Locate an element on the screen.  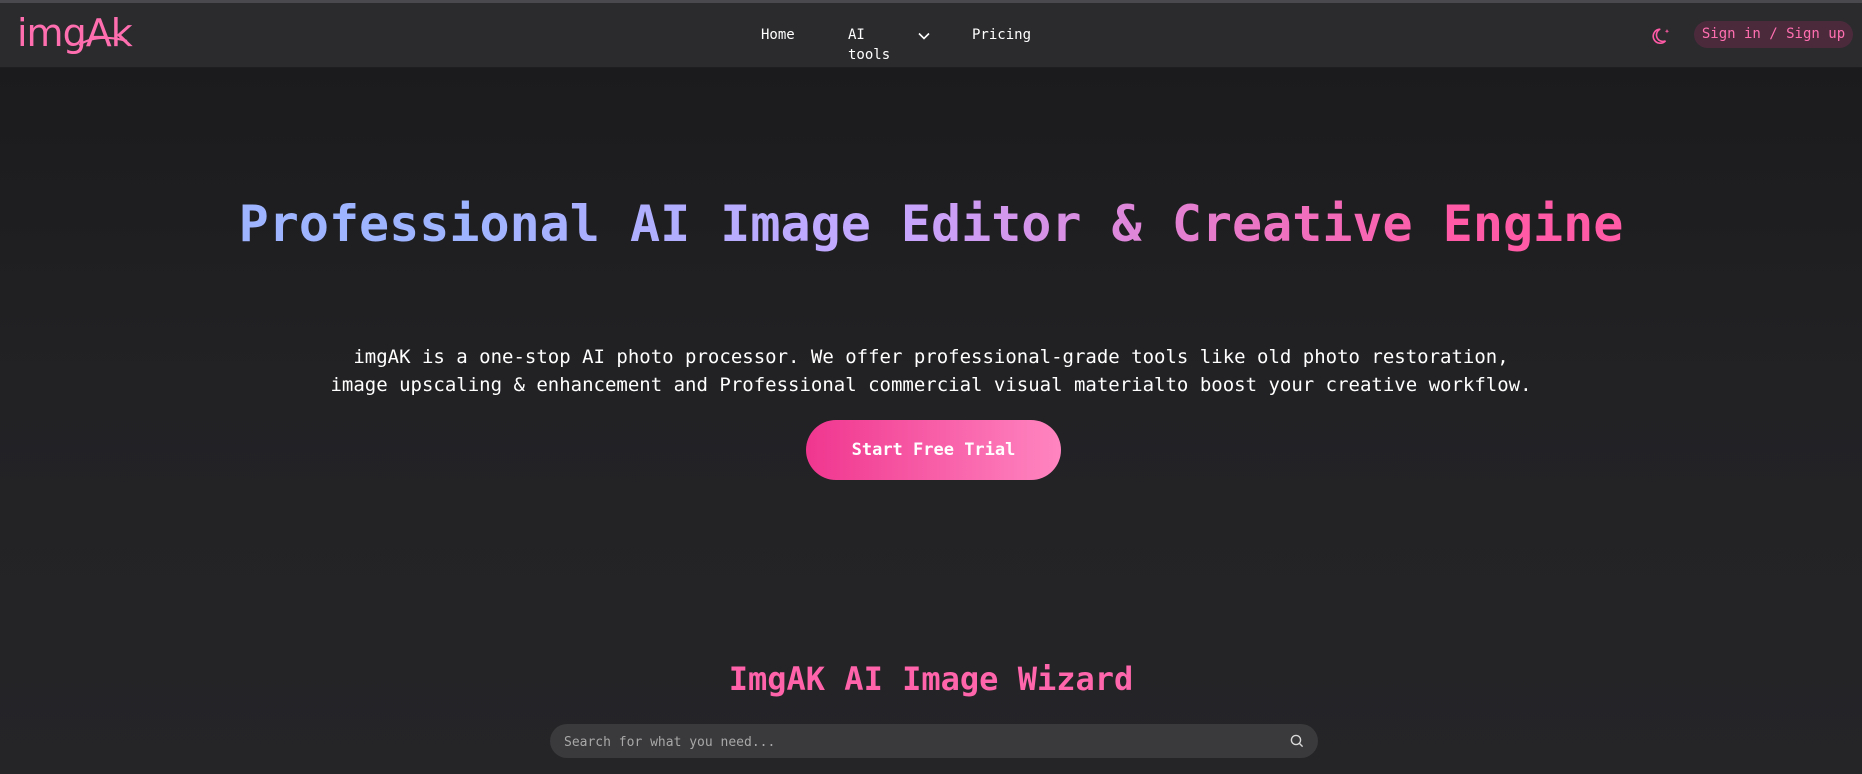
search-icon is located at coordinates (1297, 741).